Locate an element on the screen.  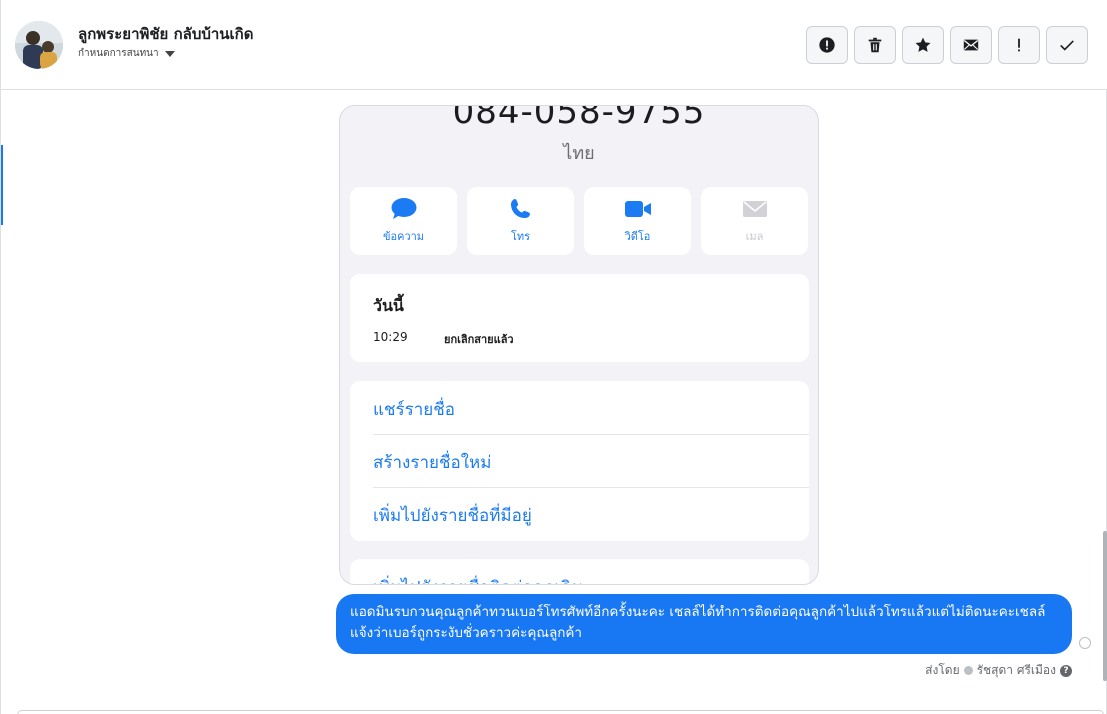
star-button is located at coordinates (923, 45).